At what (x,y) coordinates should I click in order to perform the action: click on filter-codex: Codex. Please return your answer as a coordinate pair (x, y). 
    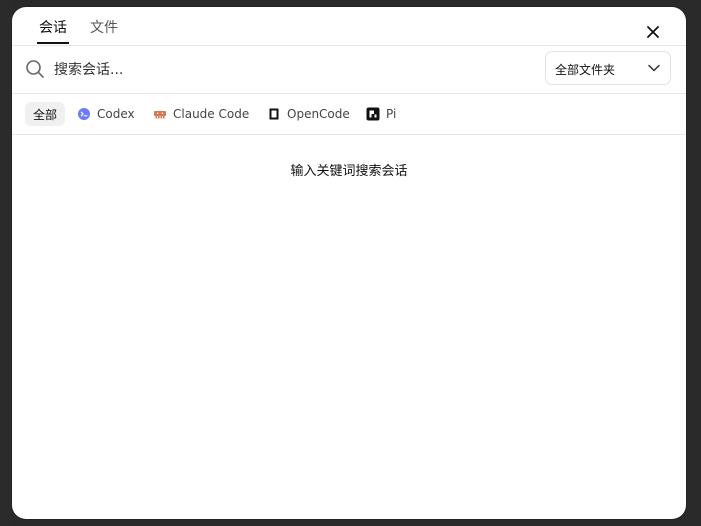
    Looking at the image, I should click on (106, 114).